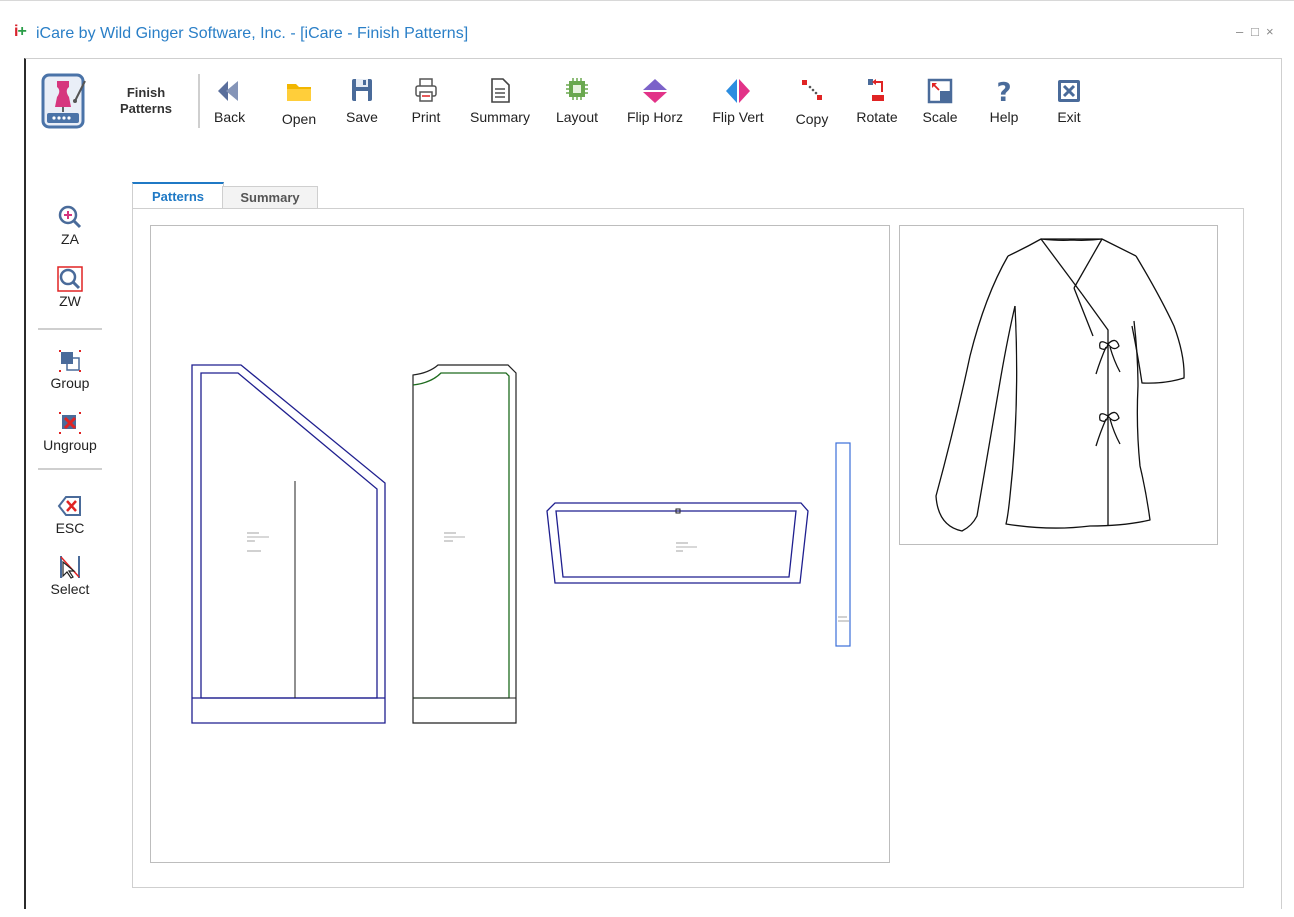 This screenshot has height=917, width=1294. I want to click on flip-horz-label: Flip Horz, so click(654, 117).